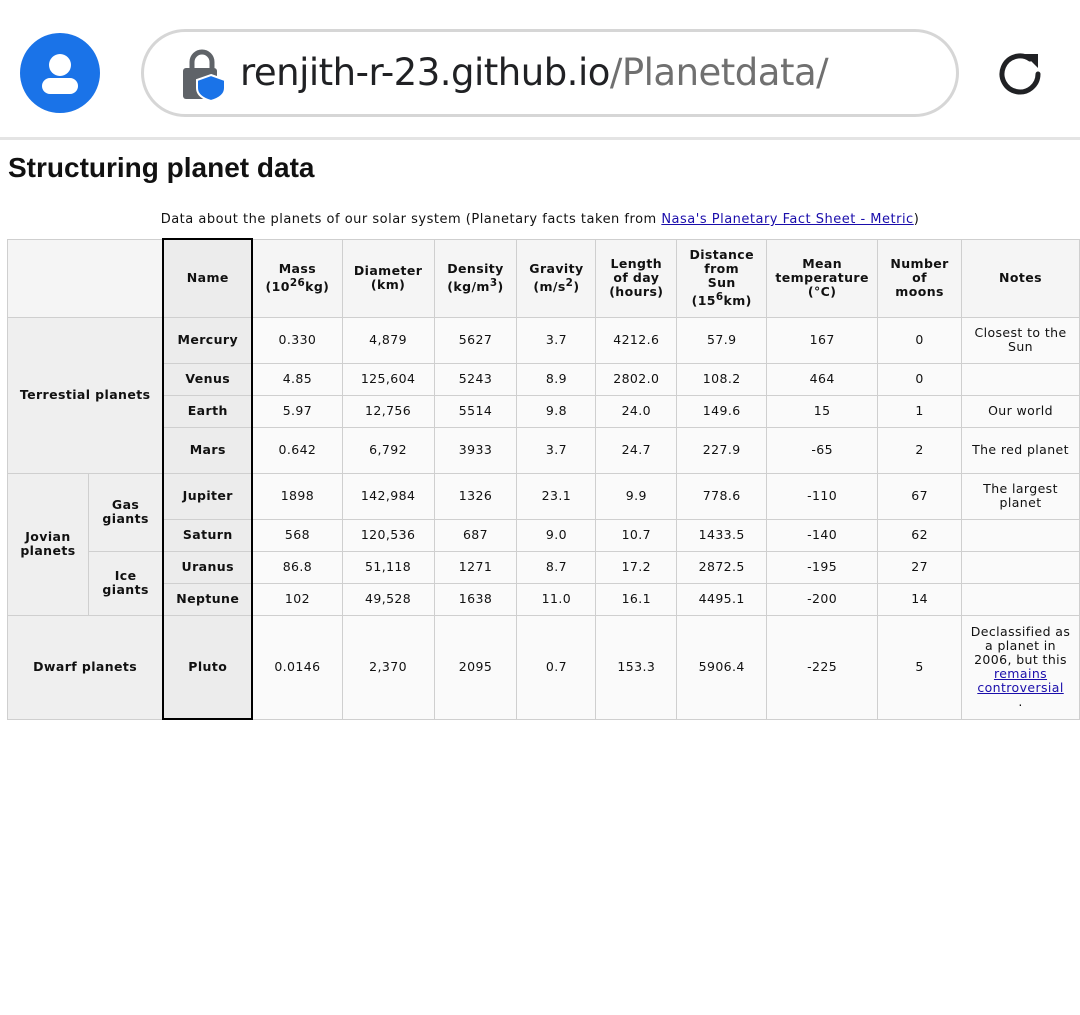 The image size is (1080, 1015). I want to click on secure-lock-icon, so click(204, 75).